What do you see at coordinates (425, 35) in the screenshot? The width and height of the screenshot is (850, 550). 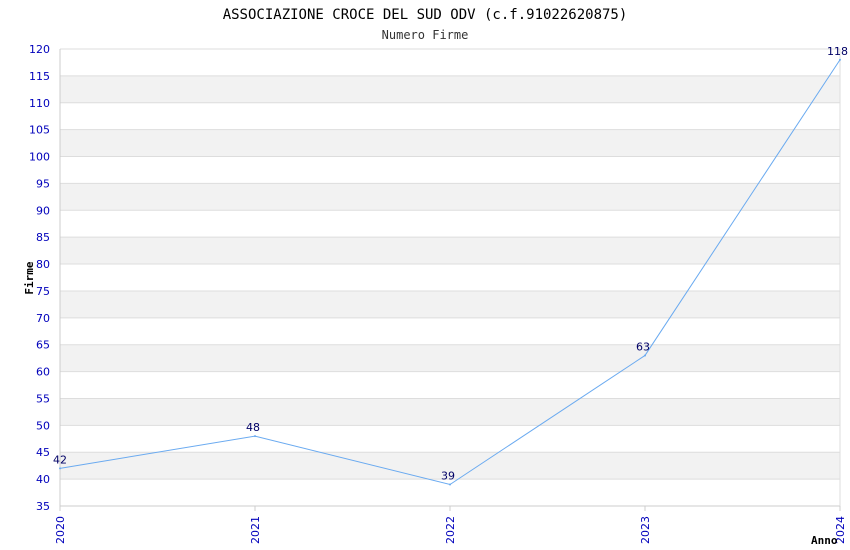 I see `chart-subtitle: Numero Firme` at bounding box center [425, 35].